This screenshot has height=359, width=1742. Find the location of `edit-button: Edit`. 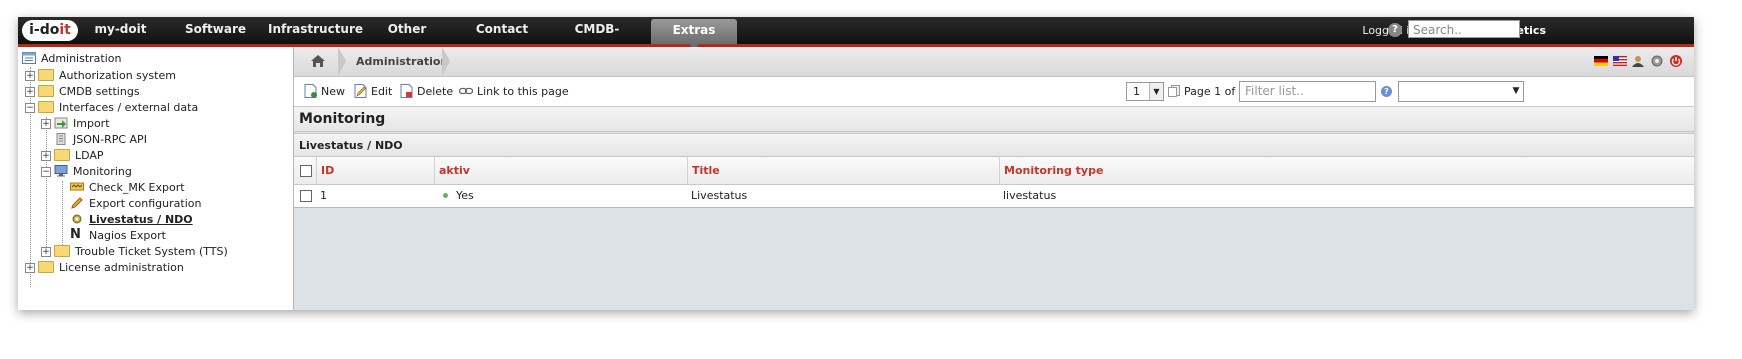

edit-button: Edit is located at coordinates (373, 91).